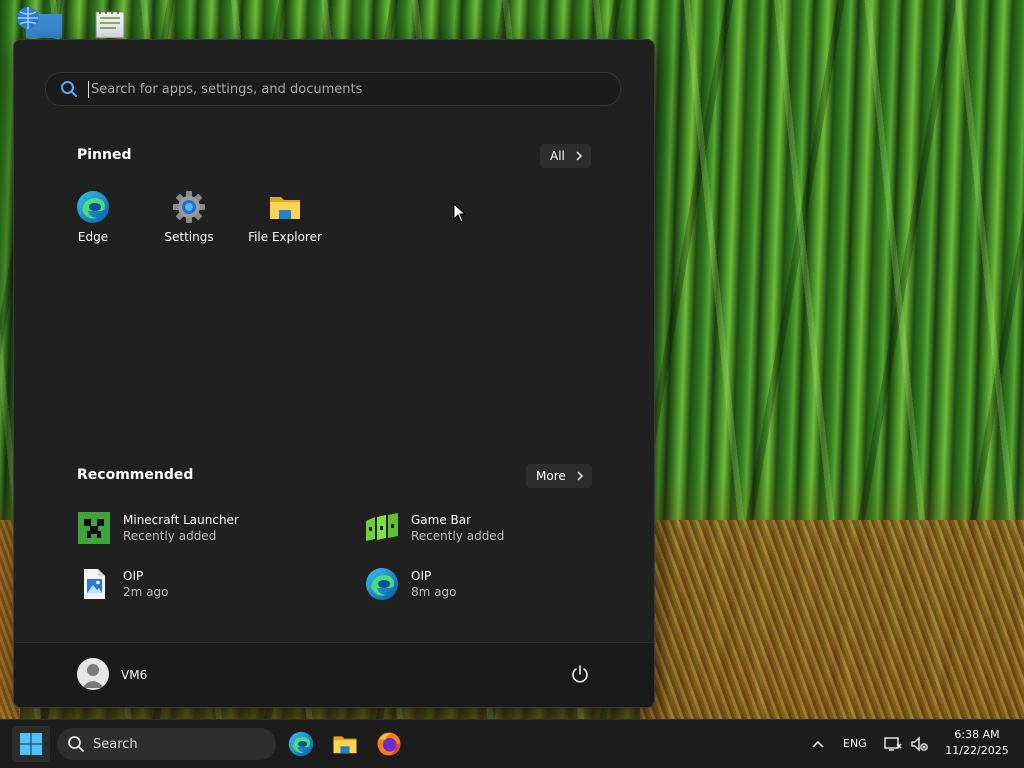 The width and height of the screenshot is (1024, 768). What do you see at coordinates (434, 592) in the screenshot?
I see `recommended-item-sub: 8m ago` at bounding box center [434, 592].